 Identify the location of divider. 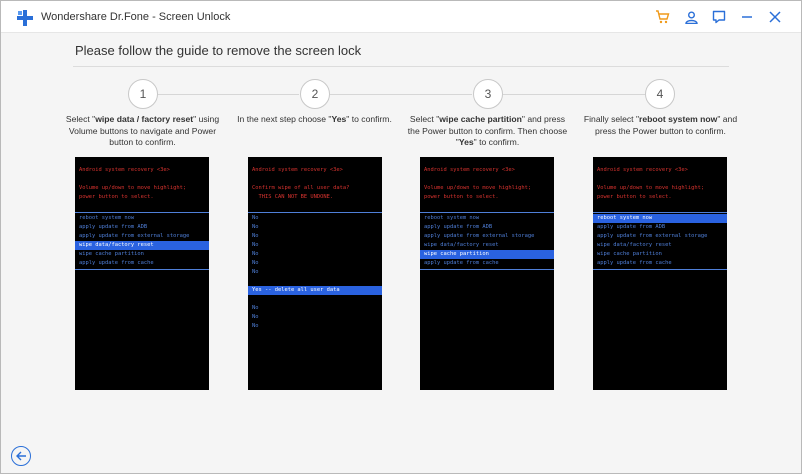
(401, 66).